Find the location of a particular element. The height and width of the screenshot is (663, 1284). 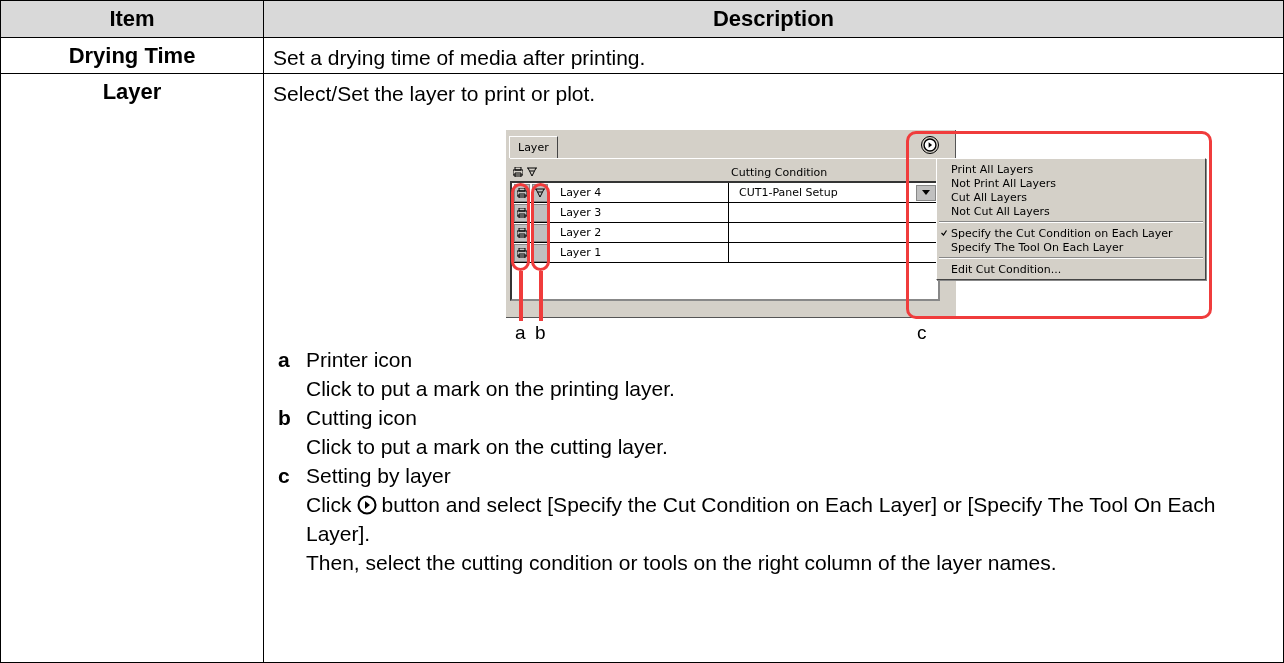

note-title: Printer icon is located at coordinates (360, 360).